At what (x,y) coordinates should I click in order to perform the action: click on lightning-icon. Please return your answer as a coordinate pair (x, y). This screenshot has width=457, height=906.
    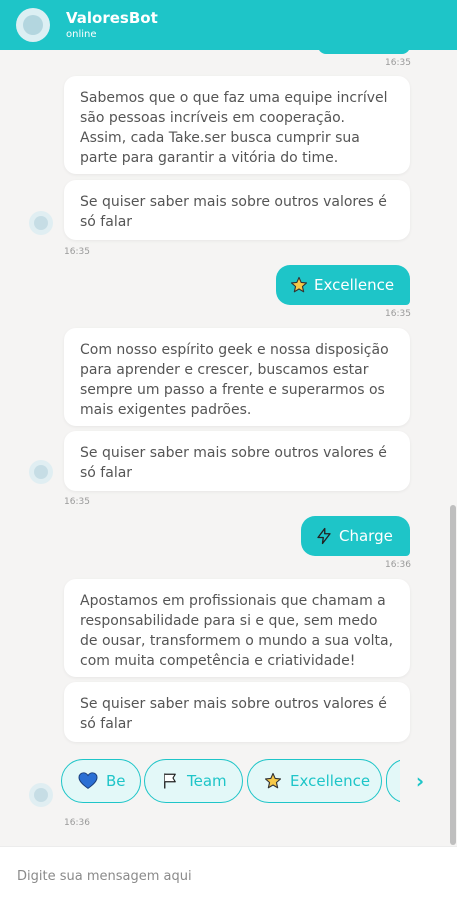
    Looking at the image, I should click on (324, 536).